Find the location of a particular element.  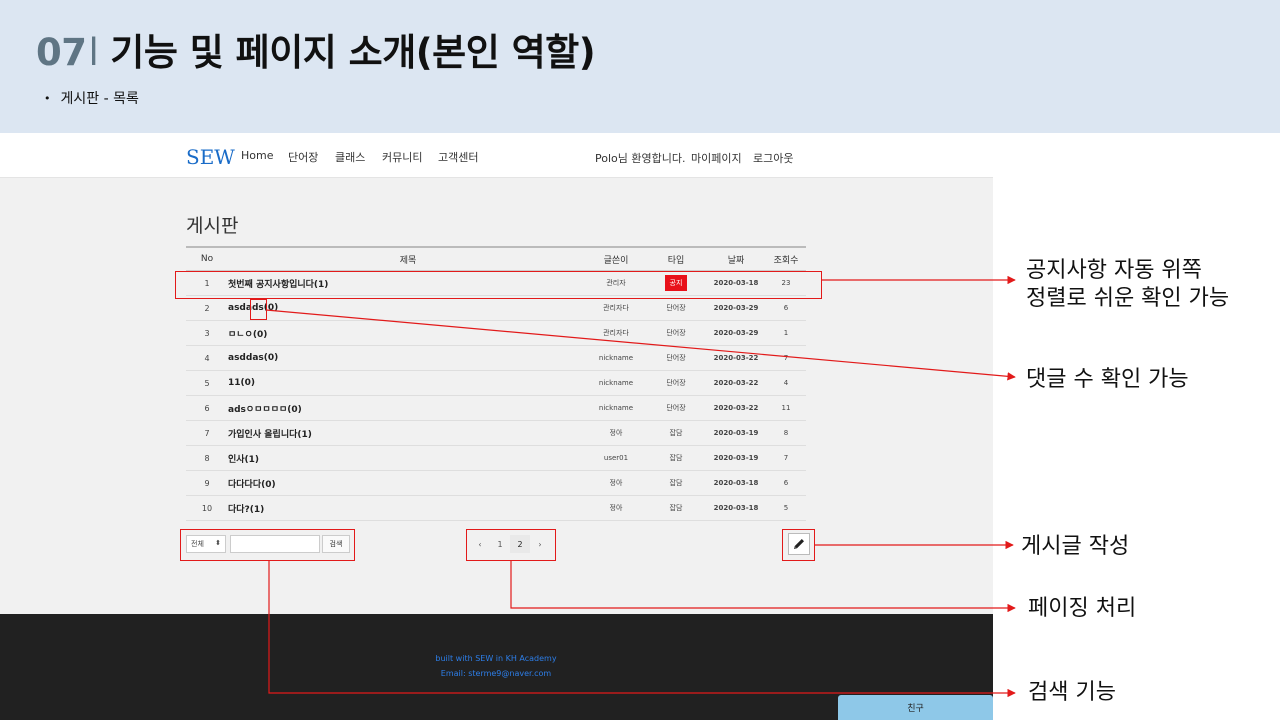

slide-bullet: • 게시판 - 목록 is located at coordinates (91, 98).